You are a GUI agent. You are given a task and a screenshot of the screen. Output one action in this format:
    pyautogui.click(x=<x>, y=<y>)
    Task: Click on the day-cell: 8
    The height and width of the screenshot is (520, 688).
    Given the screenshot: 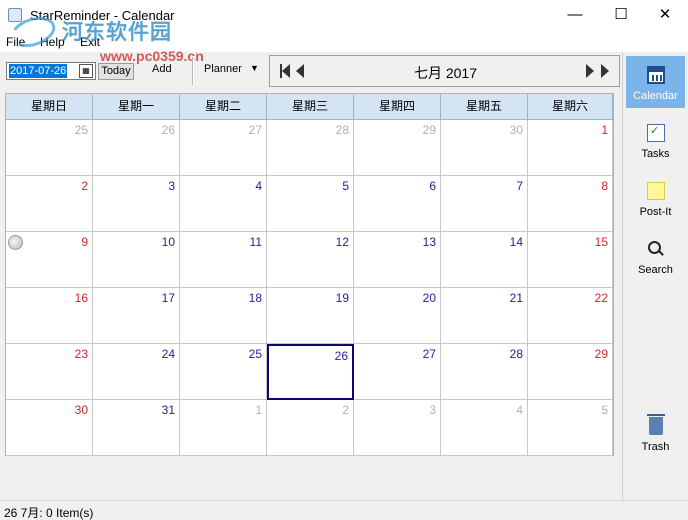 What is the action you would take?
    pyautogui.click(x=570, y=204)
    